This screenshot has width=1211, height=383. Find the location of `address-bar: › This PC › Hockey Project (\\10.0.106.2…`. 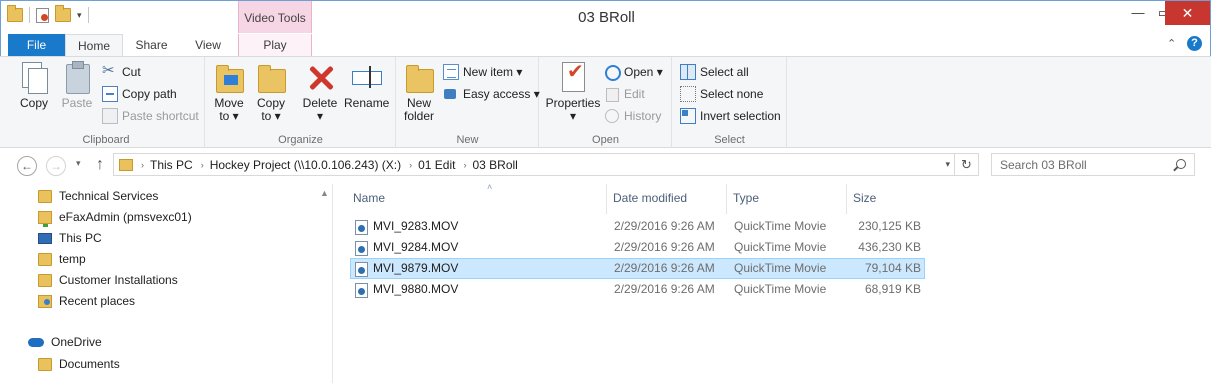

address-bar: › This PC › Hockey Project (\\10.0.106.2… is located at coordinates (546, 164).